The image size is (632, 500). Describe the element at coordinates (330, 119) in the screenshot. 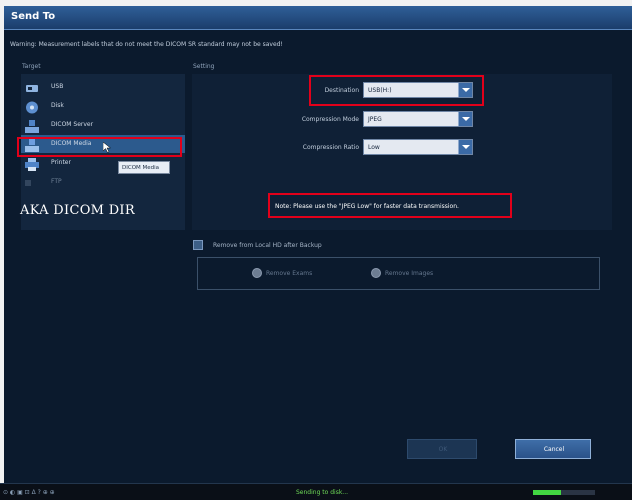

I see `compression-mode-label: Compression Mode` at that location.